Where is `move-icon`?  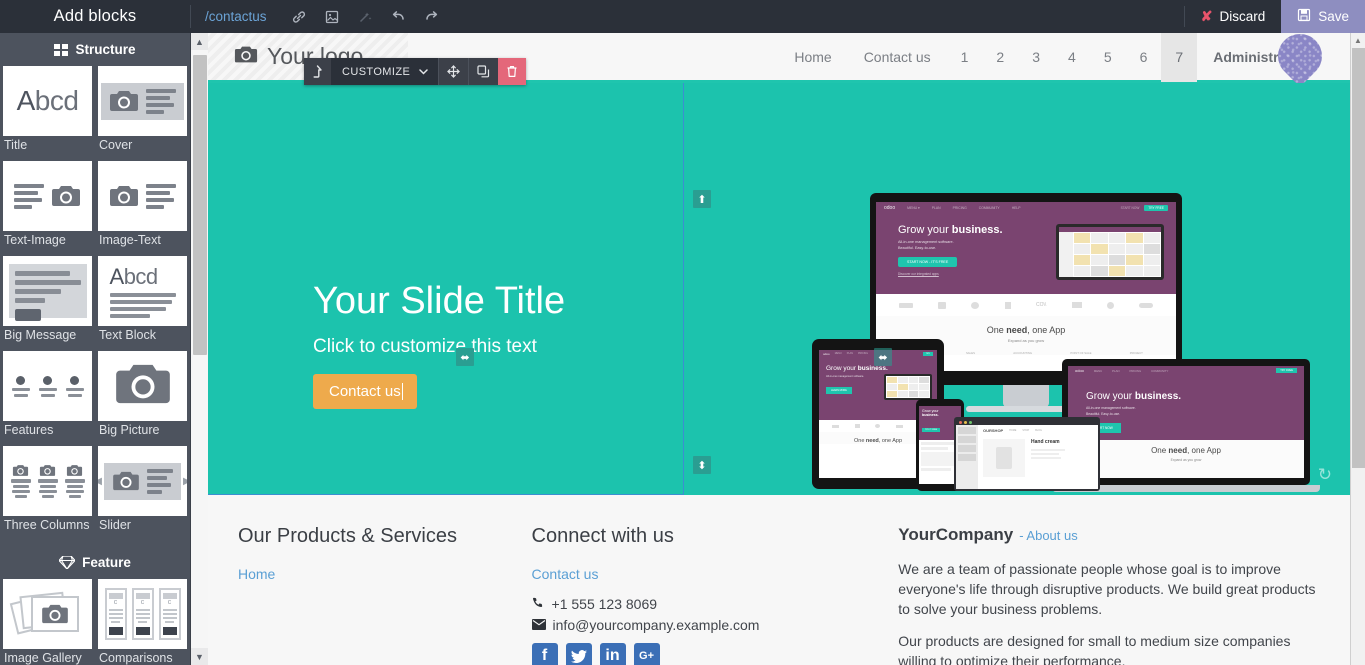 move-icon is located at coordinates (454, 71).